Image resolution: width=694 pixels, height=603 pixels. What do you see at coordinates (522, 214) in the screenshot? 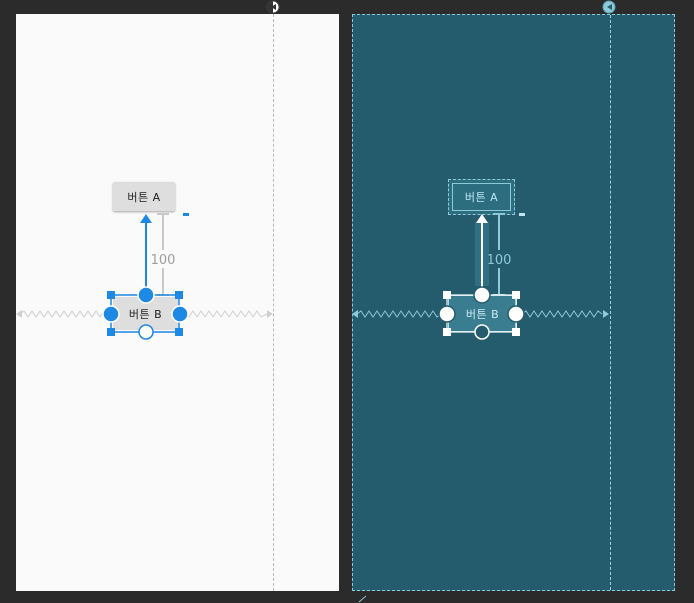
I see `margin-indicator-blueprint` at bounding box center [522, 214].